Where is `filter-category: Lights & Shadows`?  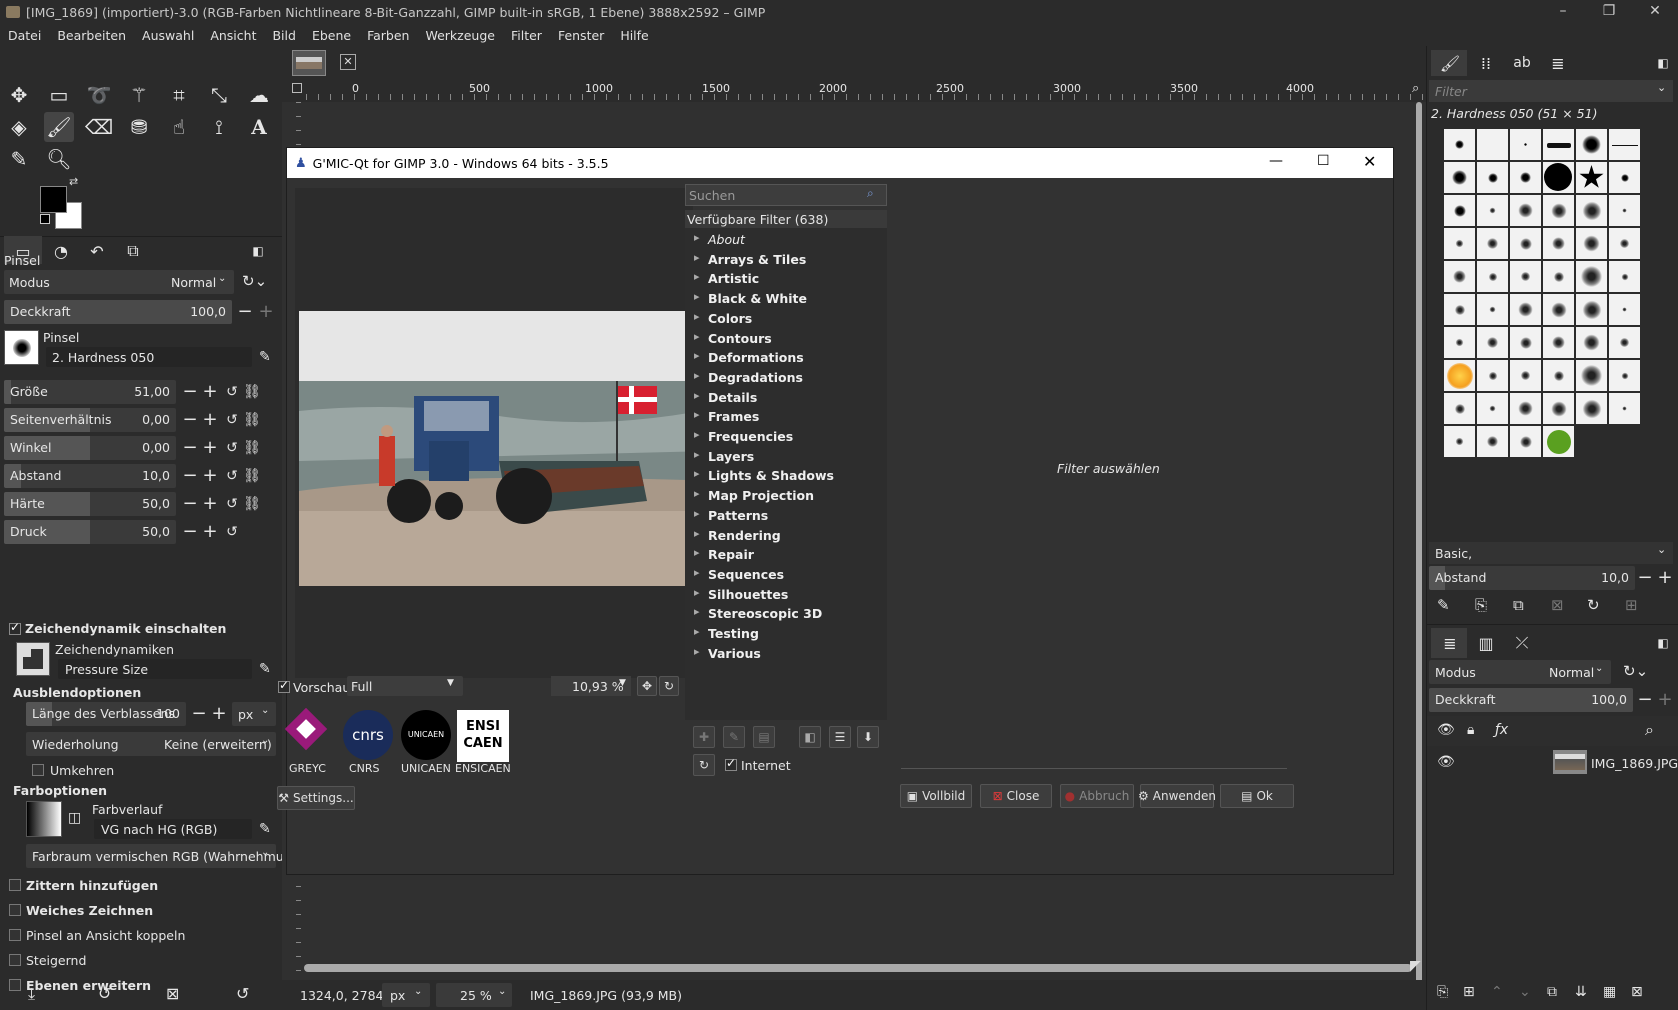 filter-category: Lights & Shadows is located at coordinates (764, 475).